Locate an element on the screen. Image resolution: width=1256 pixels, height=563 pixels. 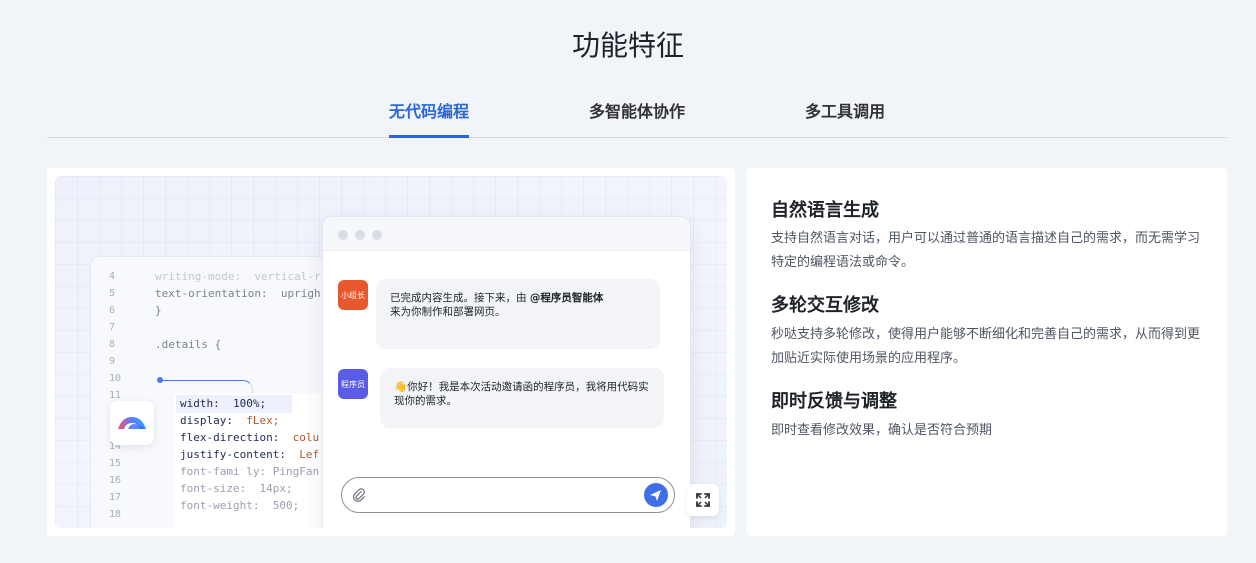
feature-title: 自然语言生成 is located at coordinates (825, 210).